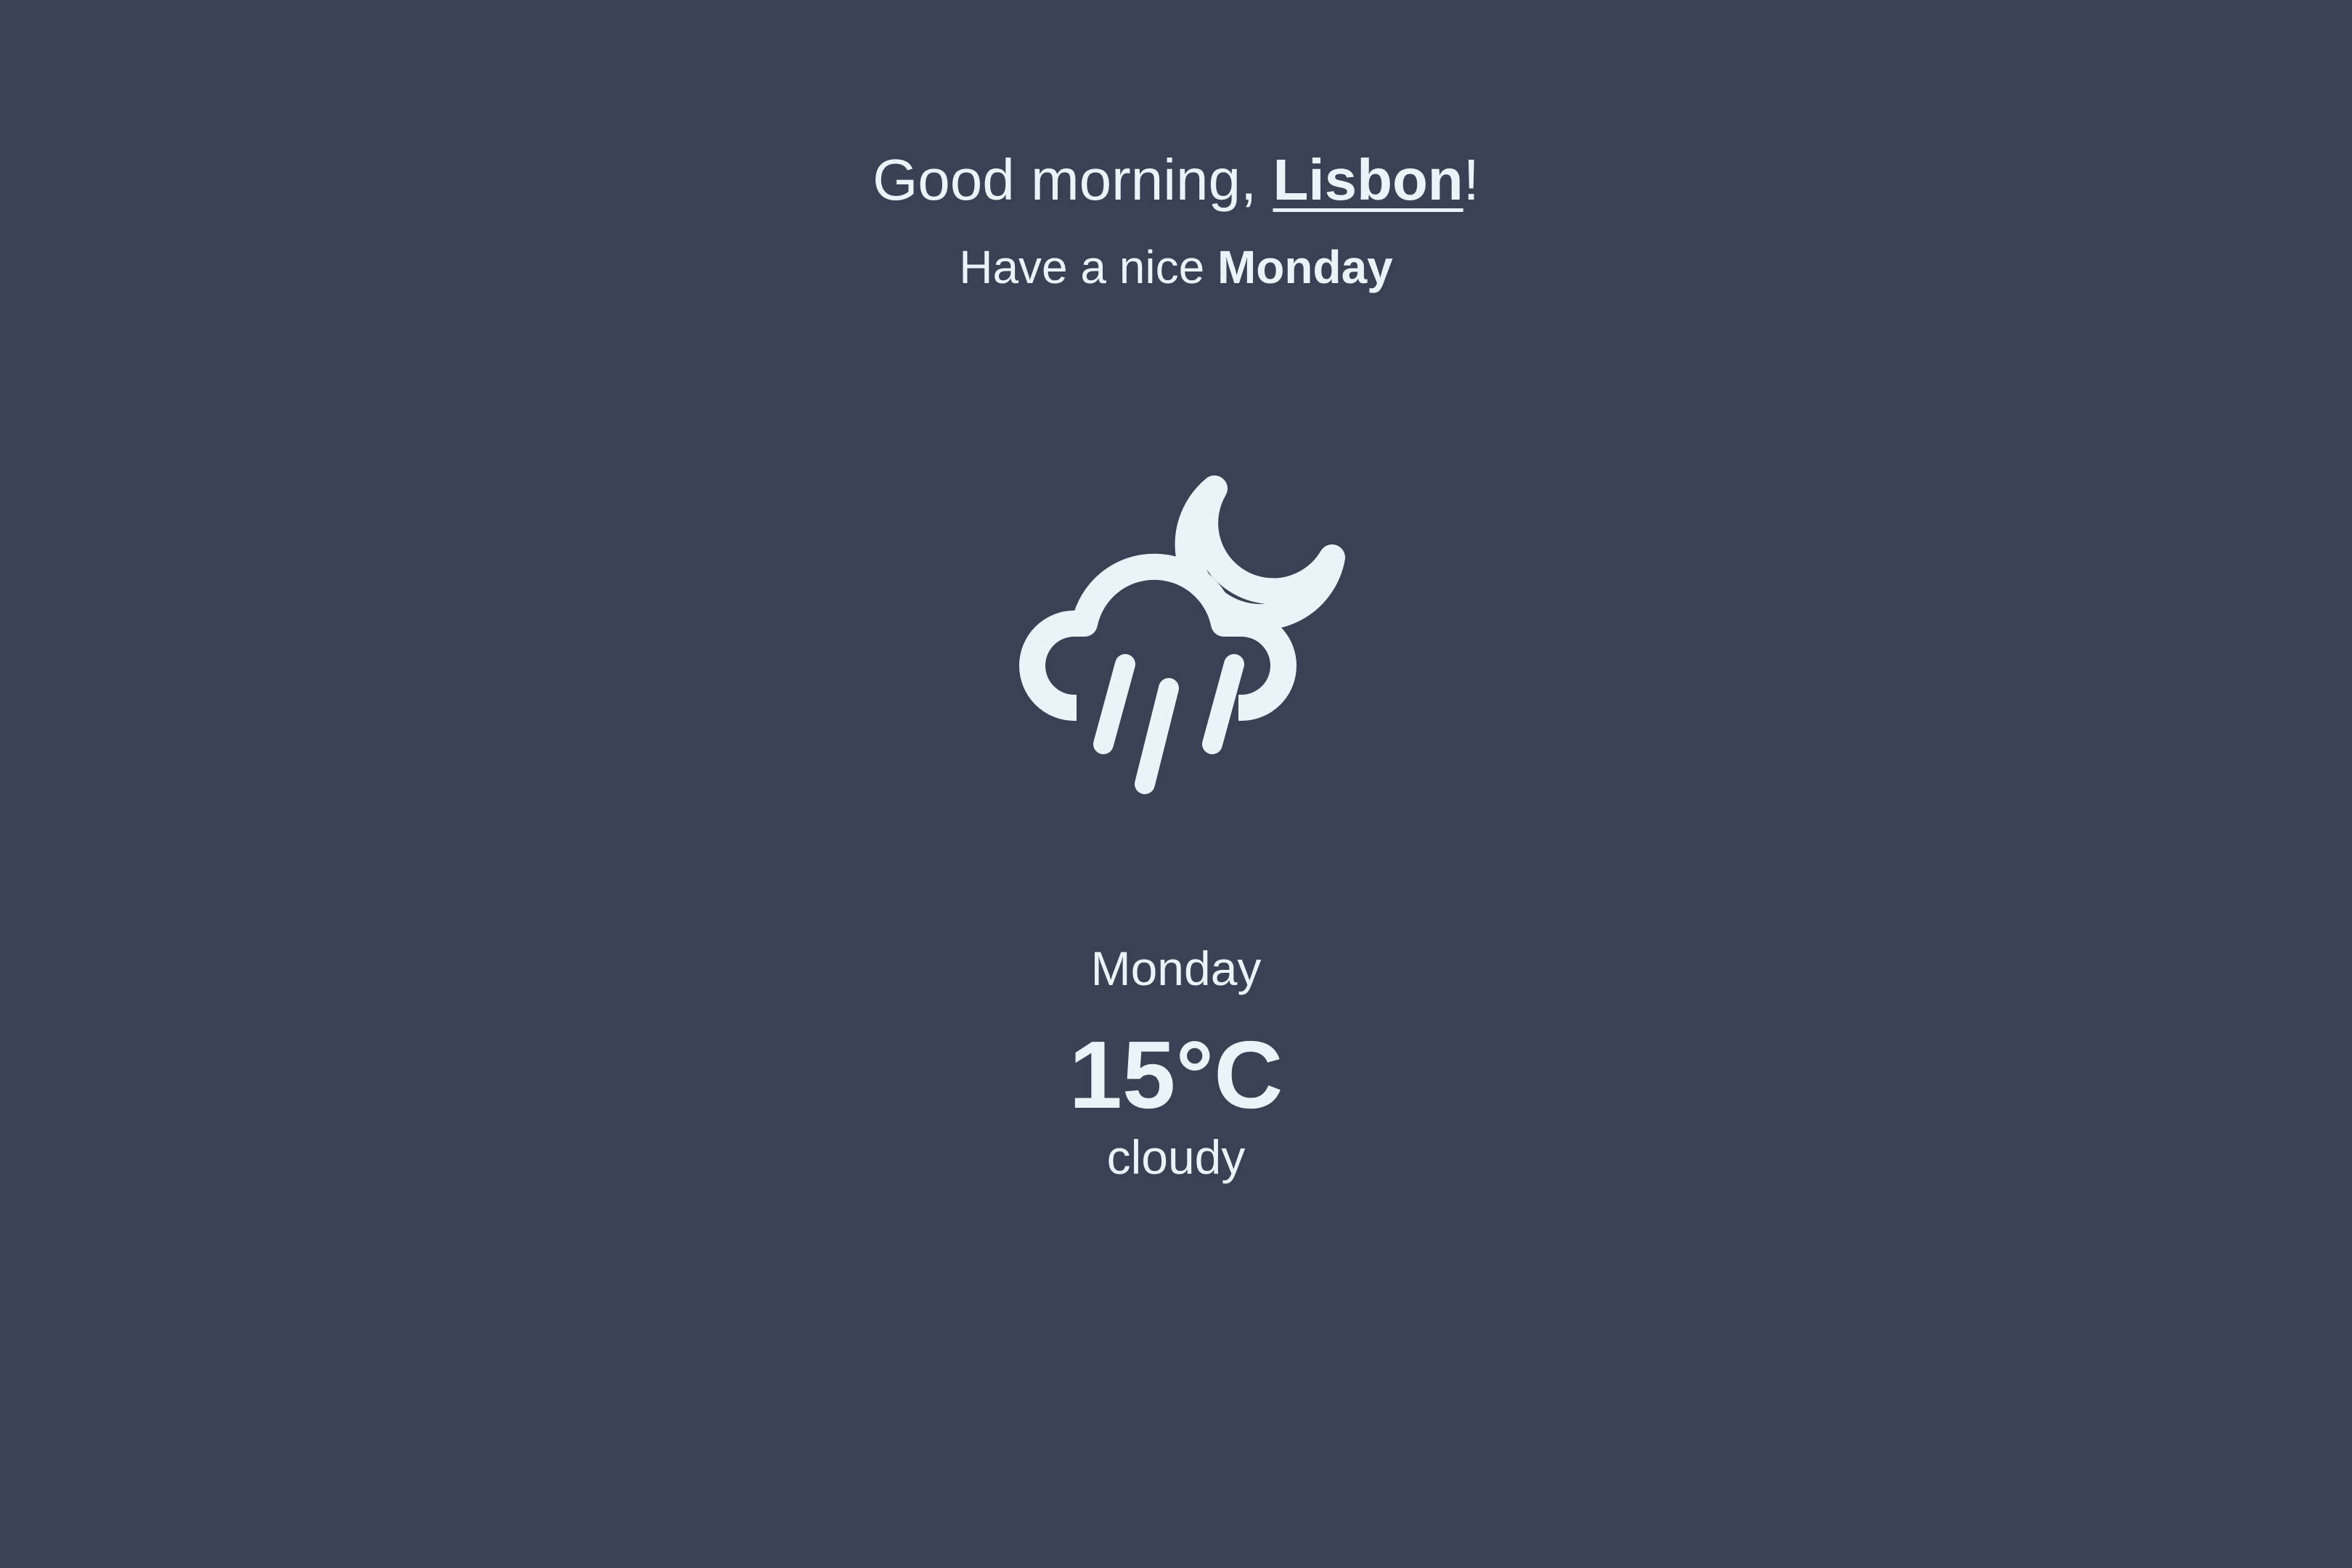 The width and height of the screenshot is (2352, 1568). Describe the element at coordinates (1073, 180) in the screenshot. I see `greeting-prefix: Good morning,` at that location.